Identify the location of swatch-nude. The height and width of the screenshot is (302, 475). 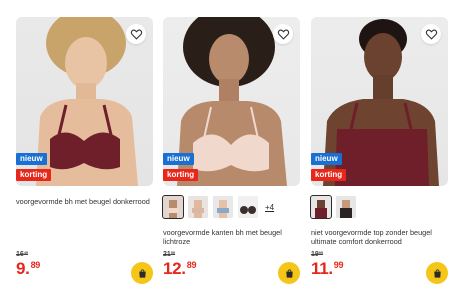
(198, 207).